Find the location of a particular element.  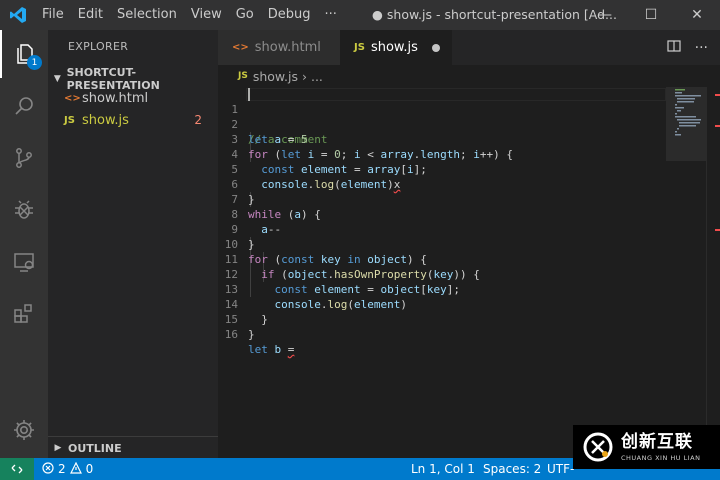

remote-explorer-icon is located at coordinates (24, 262).